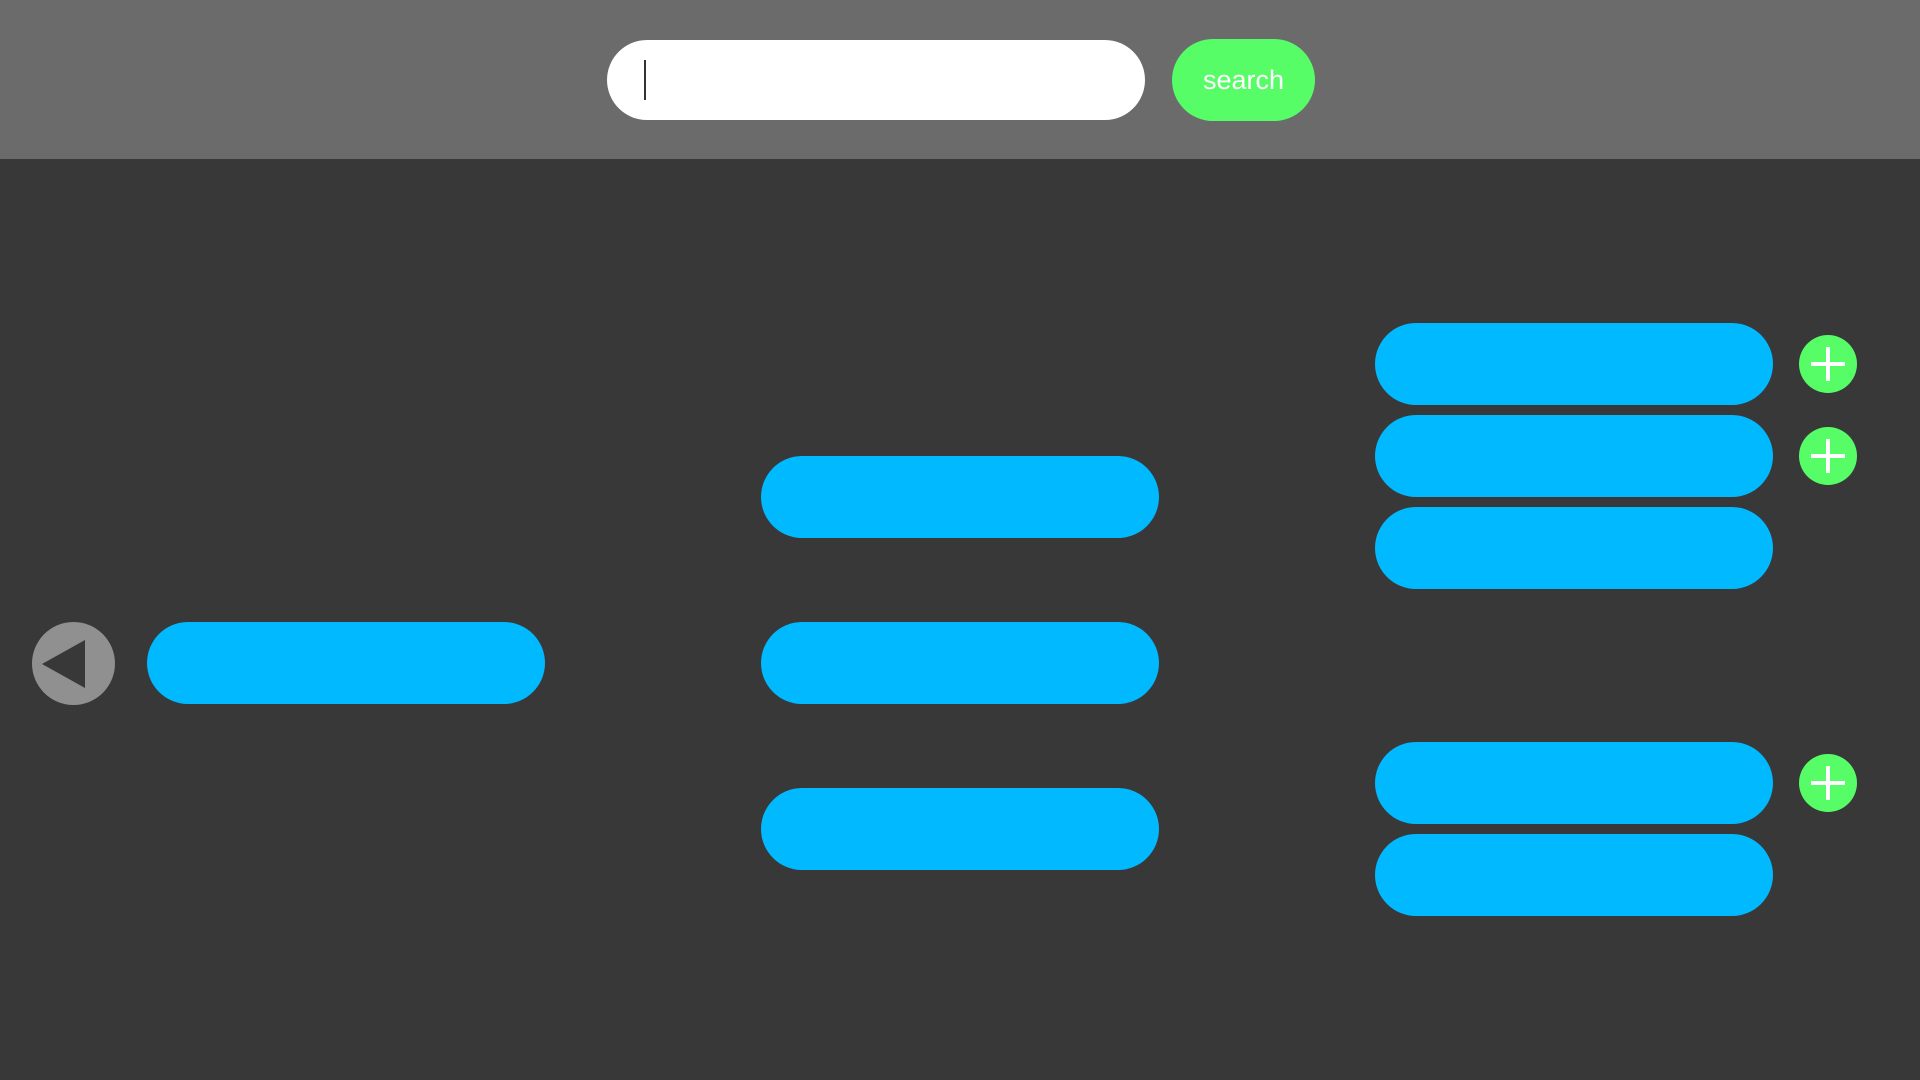  I want to click on pill-button-left, so click(346, 663).